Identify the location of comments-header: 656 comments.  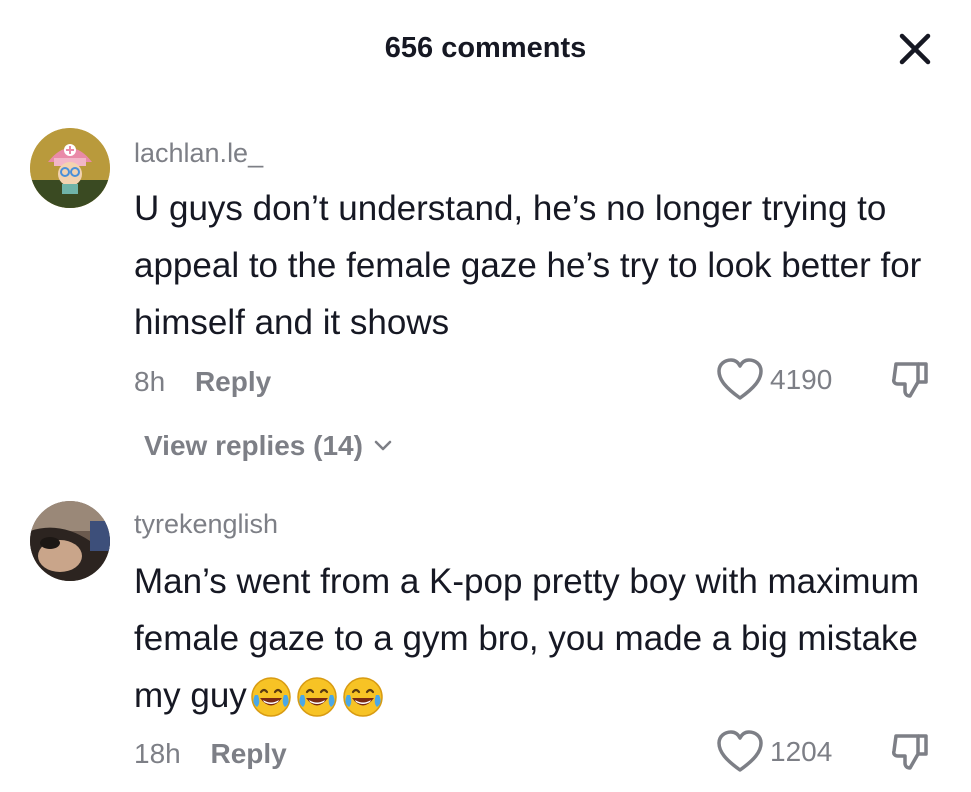
(485, 50).